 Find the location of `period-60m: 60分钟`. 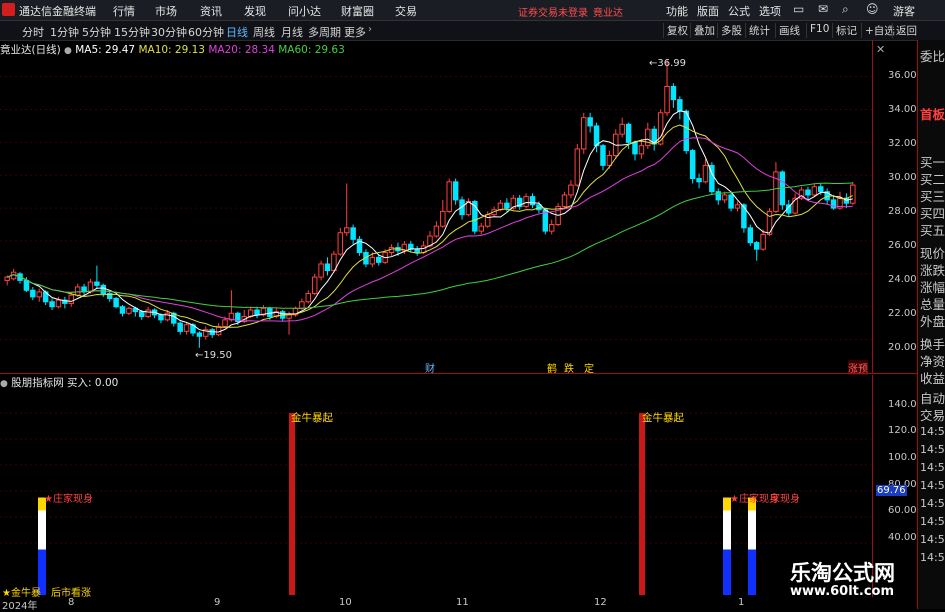

period-60m: 60分钟 is located at coordinates (206, 32).